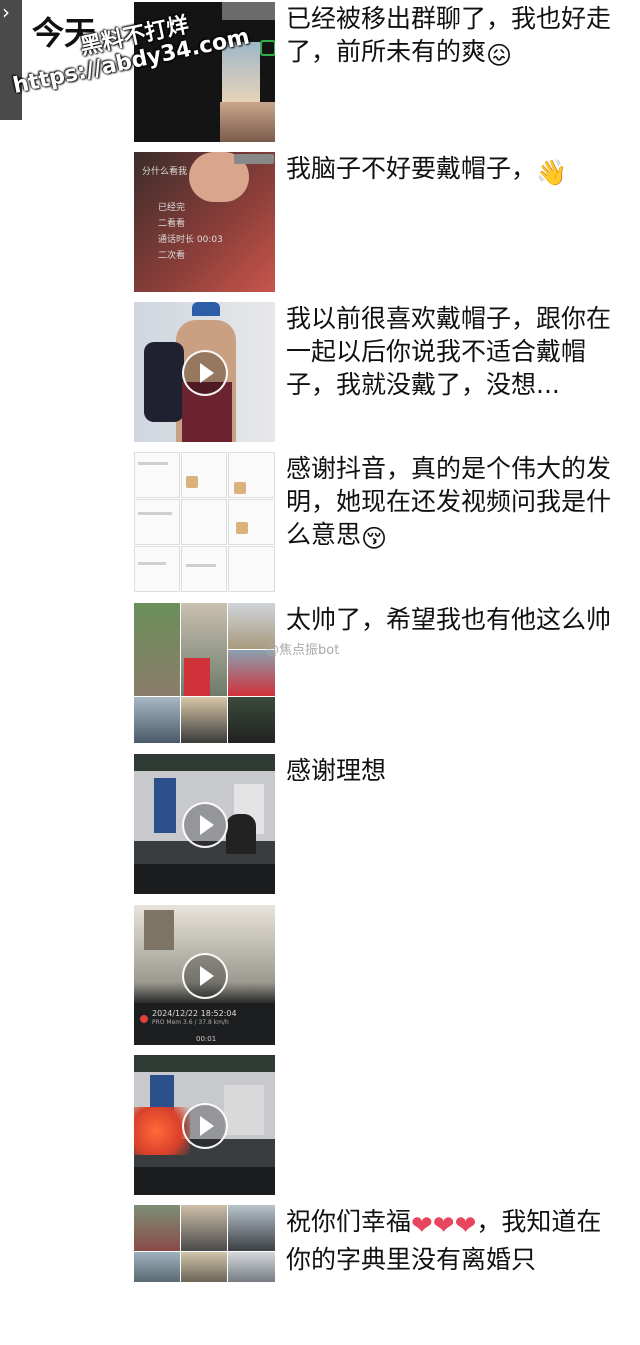 The image size is (640, 1345). I want to click on post-caption: 感谢抖音，真的是个伟大的发明，她现在还发视频问我是什么意思😚, so click(449, 503).